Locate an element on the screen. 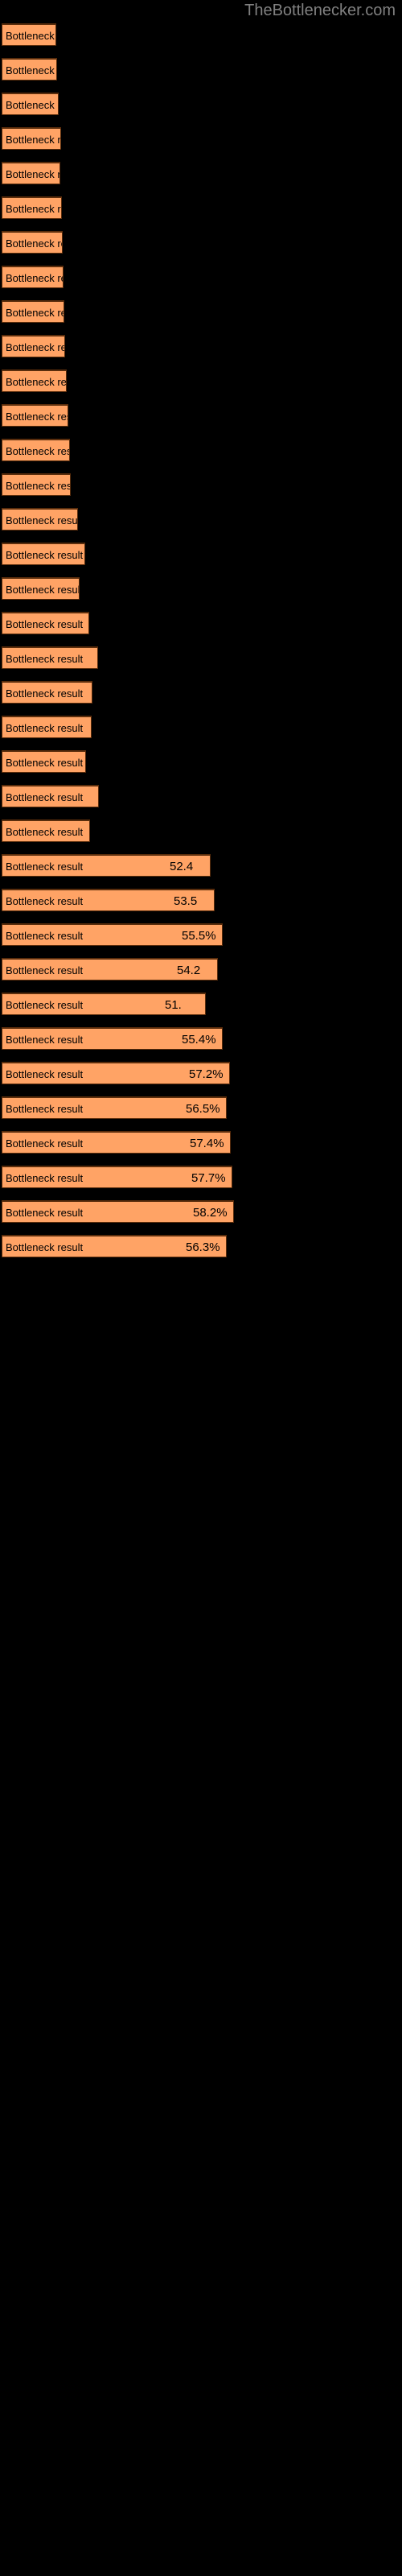 The height and width of the screenshot is (2576, 402). chart-row: Bottleneck result 57.7% is located at coordinates (201, 1183).